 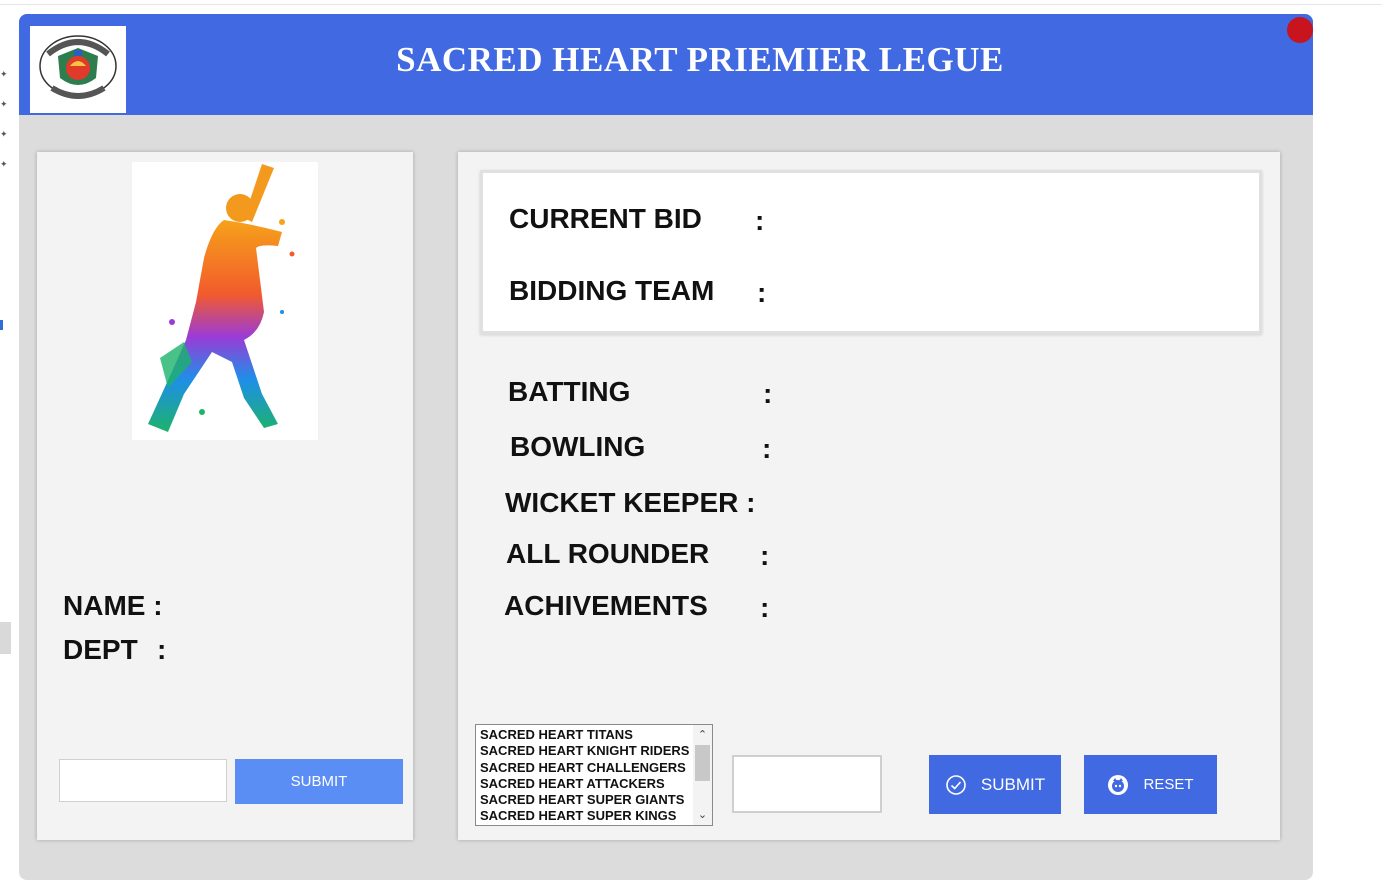 I want to click on team-list-item: SACRED HEART TITANS, so click(x=587, y=735).